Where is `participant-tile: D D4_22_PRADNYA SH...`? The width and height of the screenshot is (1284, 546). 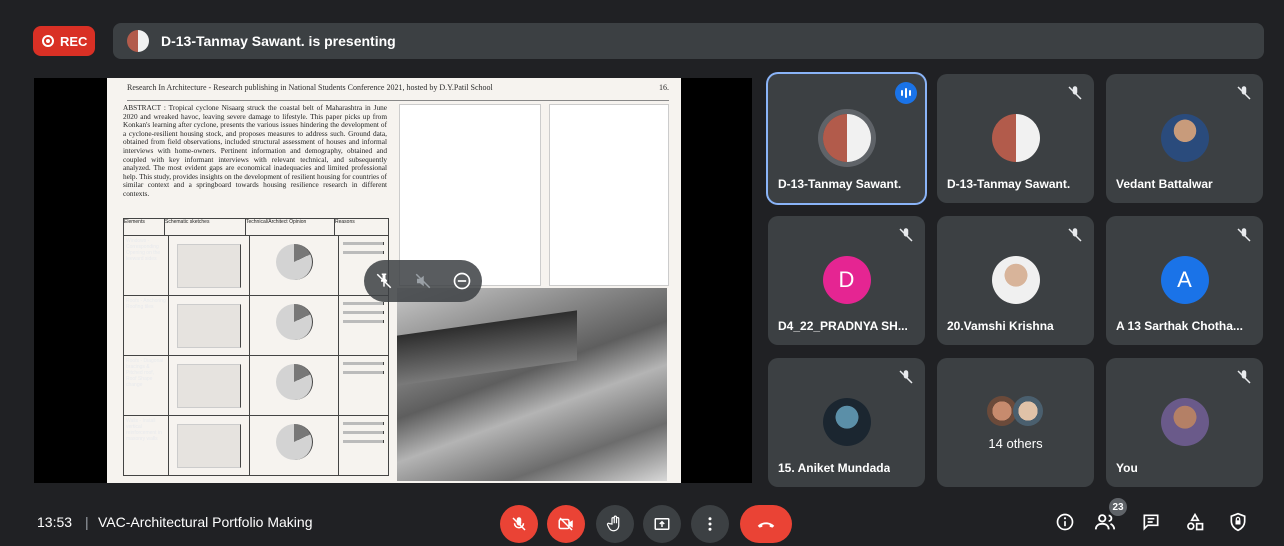
participant-tile: D D4_22_PRADNYA SH... is located at coordinates (846, 280).